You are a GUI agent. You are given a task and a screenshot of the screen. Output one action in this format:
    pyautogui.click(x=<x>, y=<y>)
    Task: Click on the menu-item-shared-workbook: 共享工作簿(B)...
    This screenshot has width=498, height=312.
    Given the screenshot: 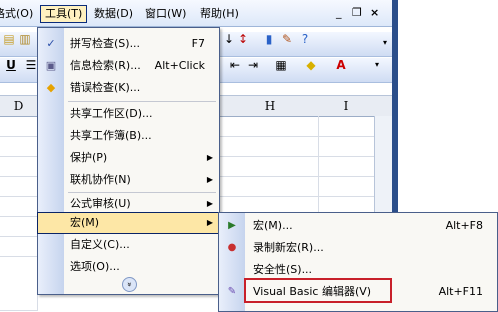 What is the action you would take?
    pyautogui.click(x=128, y=136)
    